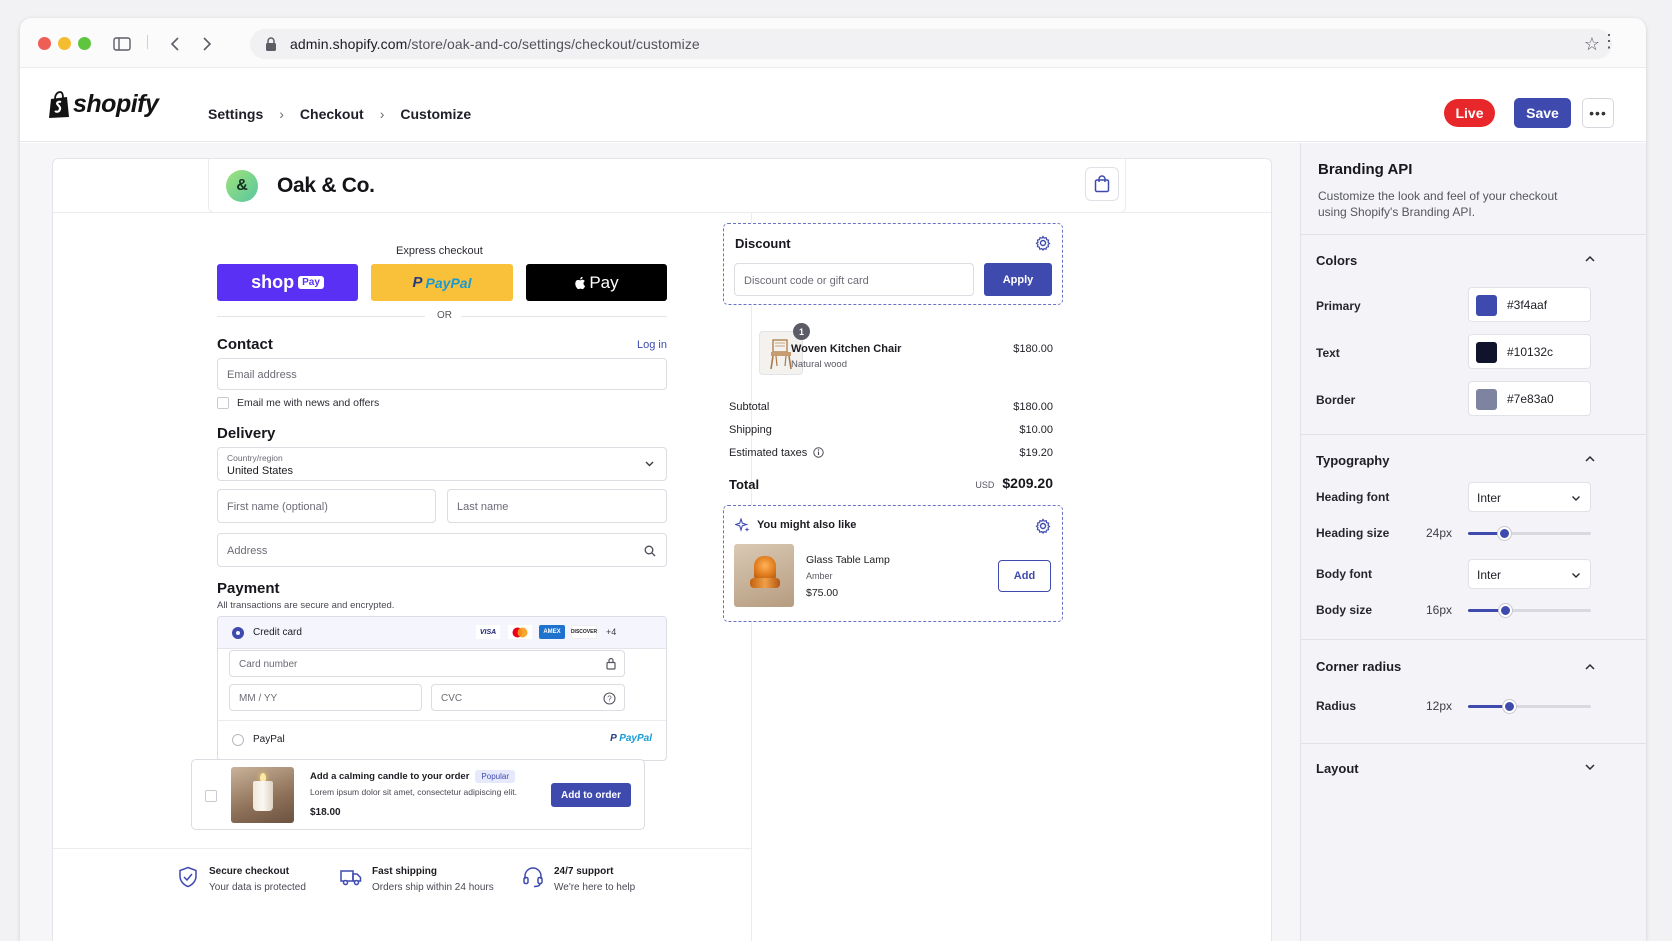 The image size is (1672, 941). I want to click on country-select: Country/region United States, so click(442, 464).